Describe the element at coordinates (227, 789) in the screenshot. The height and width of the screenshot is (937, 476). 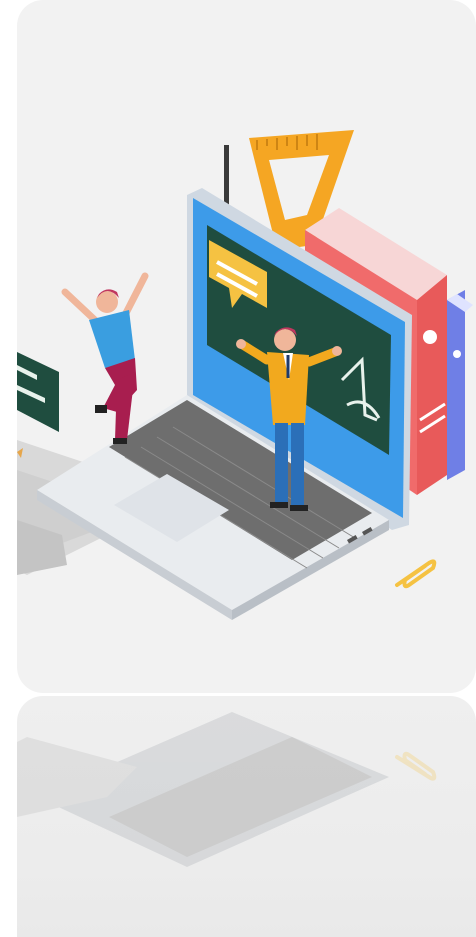
I see `reflection-graphic` at that location.